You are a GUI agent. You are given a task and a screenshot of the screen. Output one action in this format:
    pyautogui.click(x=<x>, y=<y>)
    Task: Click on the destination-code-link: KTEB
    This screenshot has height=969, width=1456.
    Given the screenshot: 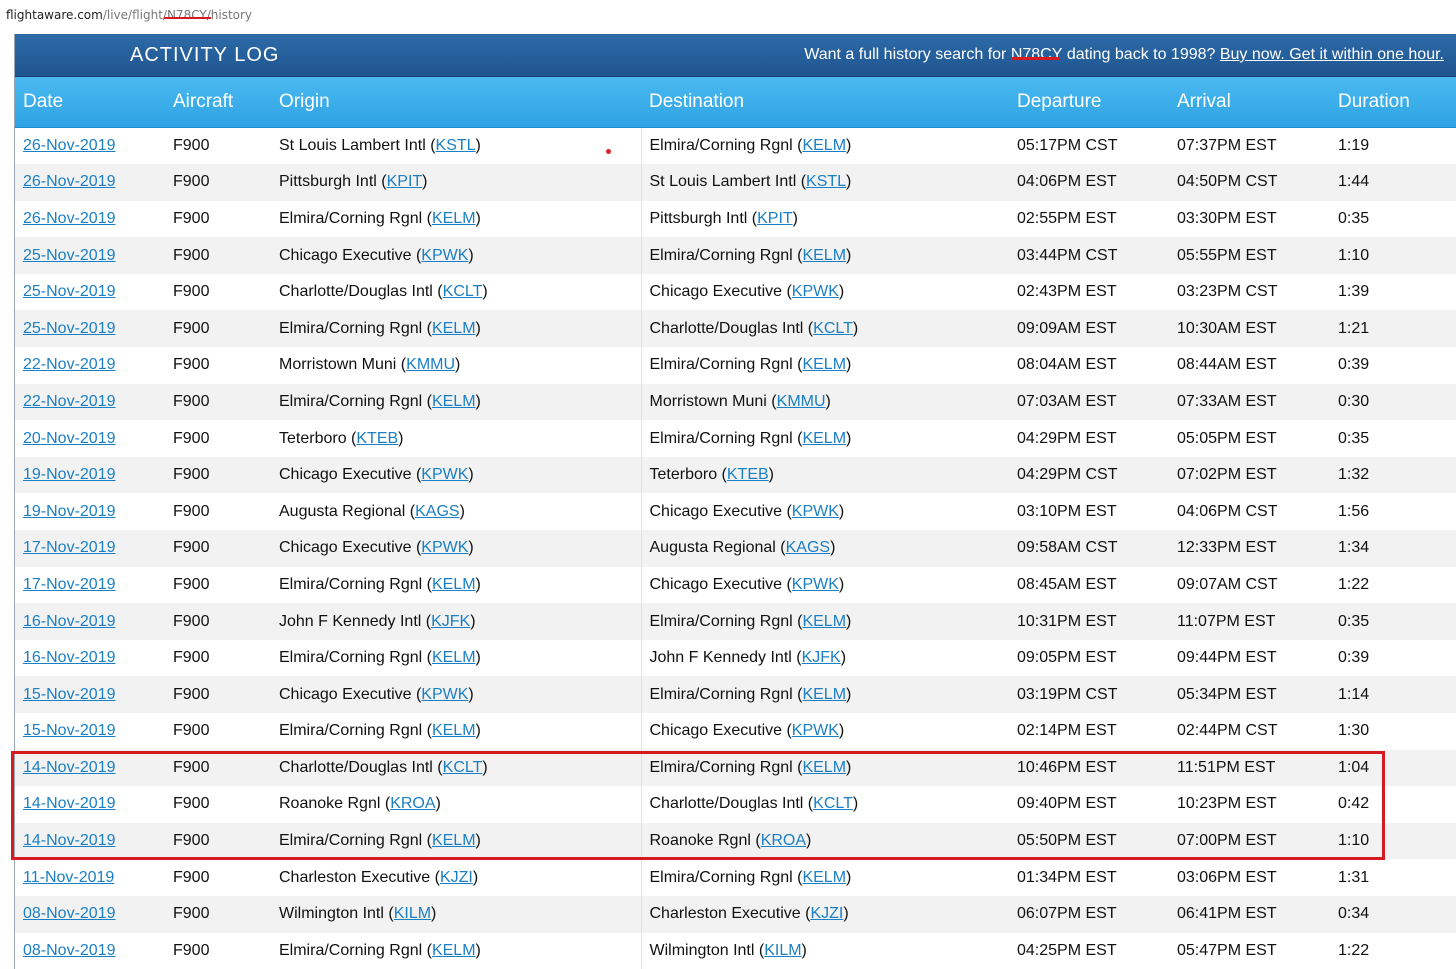 What is the action you would take?
    pyautogui.click(x=748, y=474)
    